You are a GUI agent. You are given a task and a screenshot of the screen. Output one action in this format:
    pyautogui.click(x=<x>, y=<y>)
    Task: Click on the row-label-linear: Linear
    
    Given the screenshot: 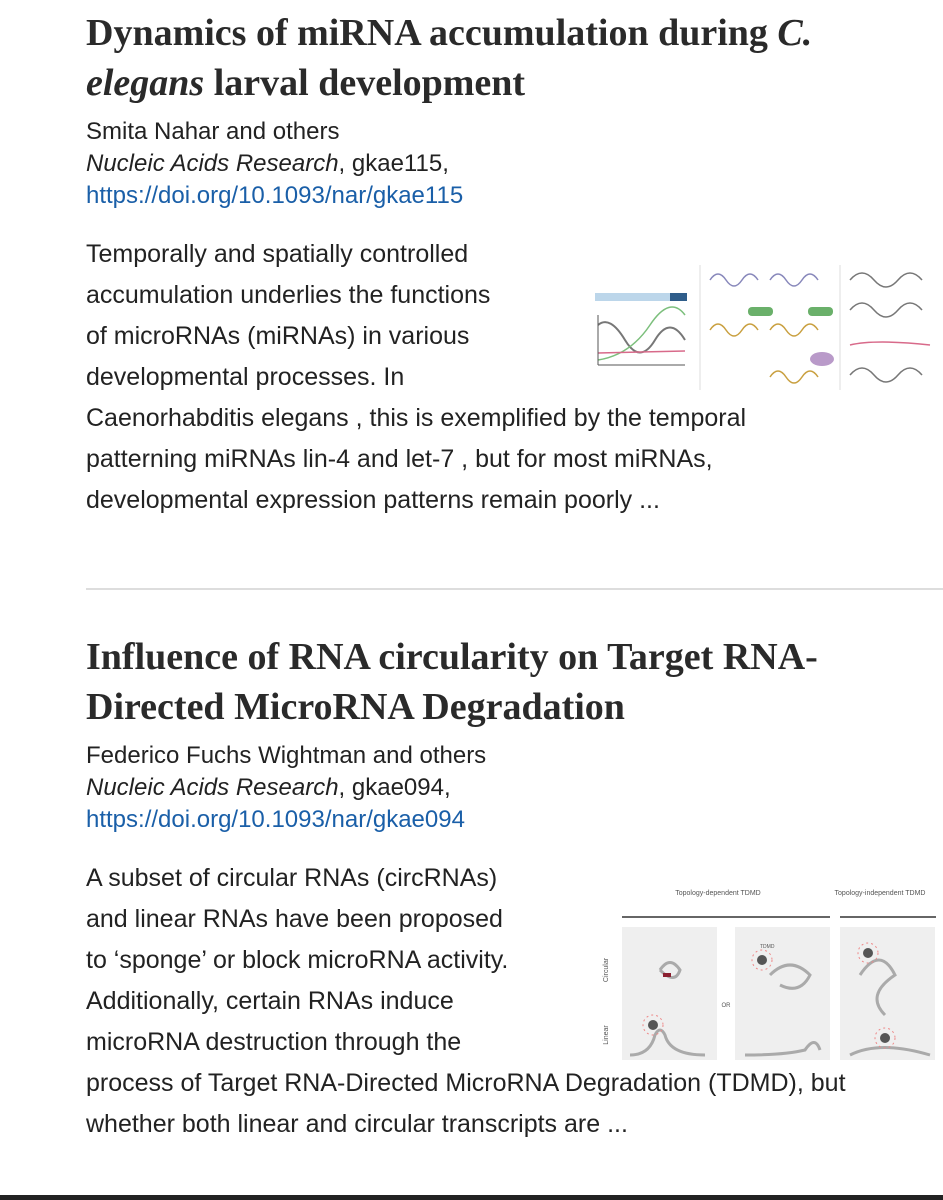 What is the action you would take?
    pyautogui.click(x=606, y=1035)
    